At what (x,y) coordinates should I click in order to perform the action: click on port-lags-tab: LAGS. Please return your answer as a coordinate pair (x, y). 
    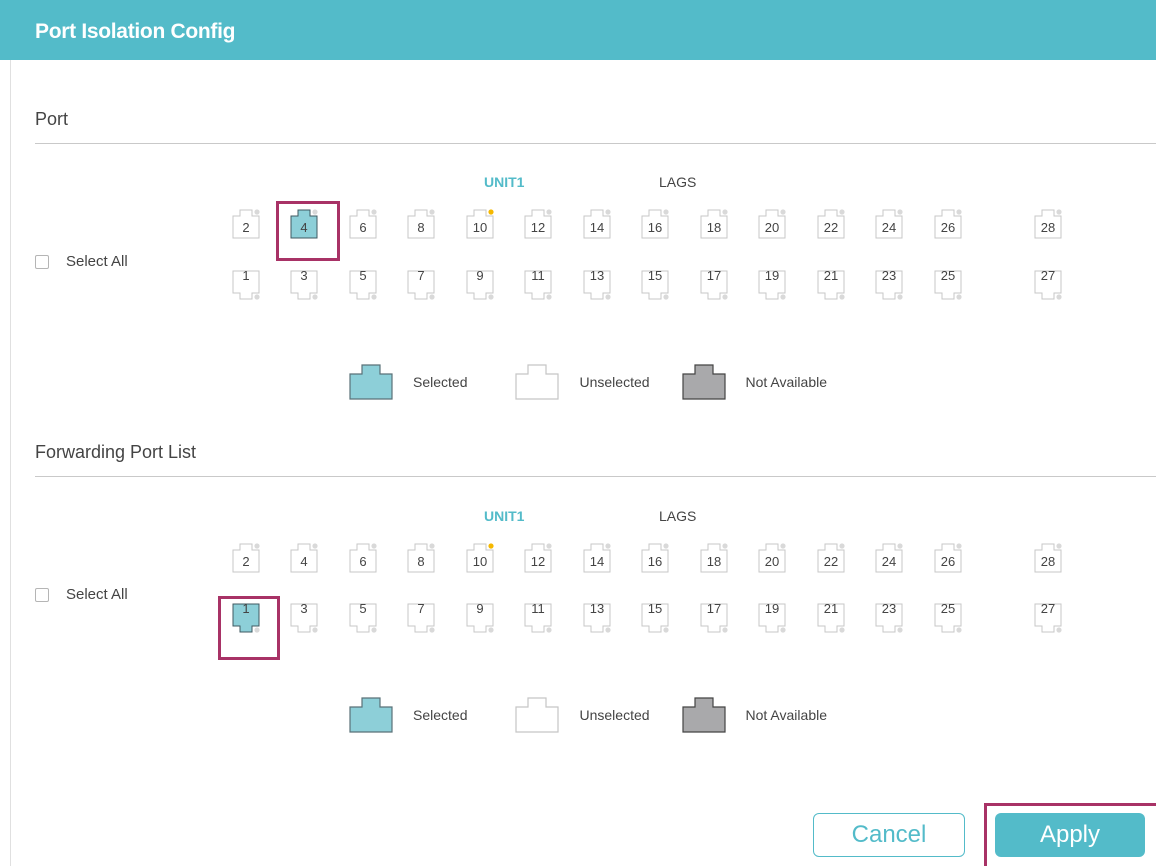
    Looking at the image, I should click on (677, 182).